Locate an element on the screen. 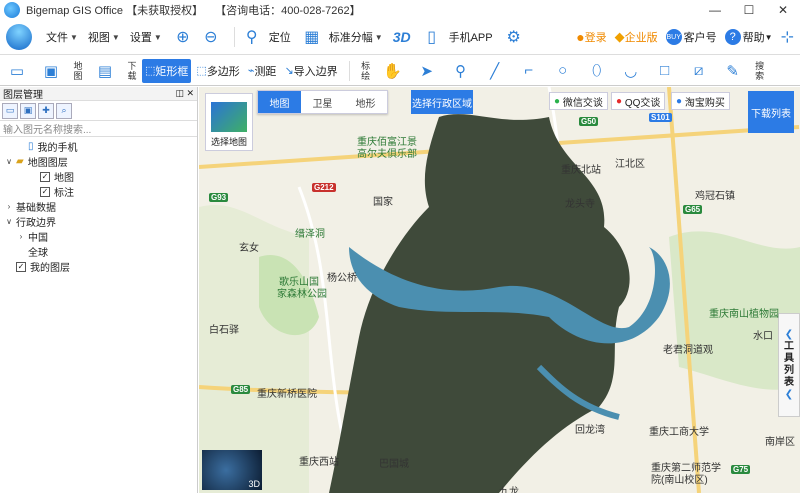 The height and width of the screenshot is (493, 800). tool-list-char-1: 具 is located at coordinates (789, 358).